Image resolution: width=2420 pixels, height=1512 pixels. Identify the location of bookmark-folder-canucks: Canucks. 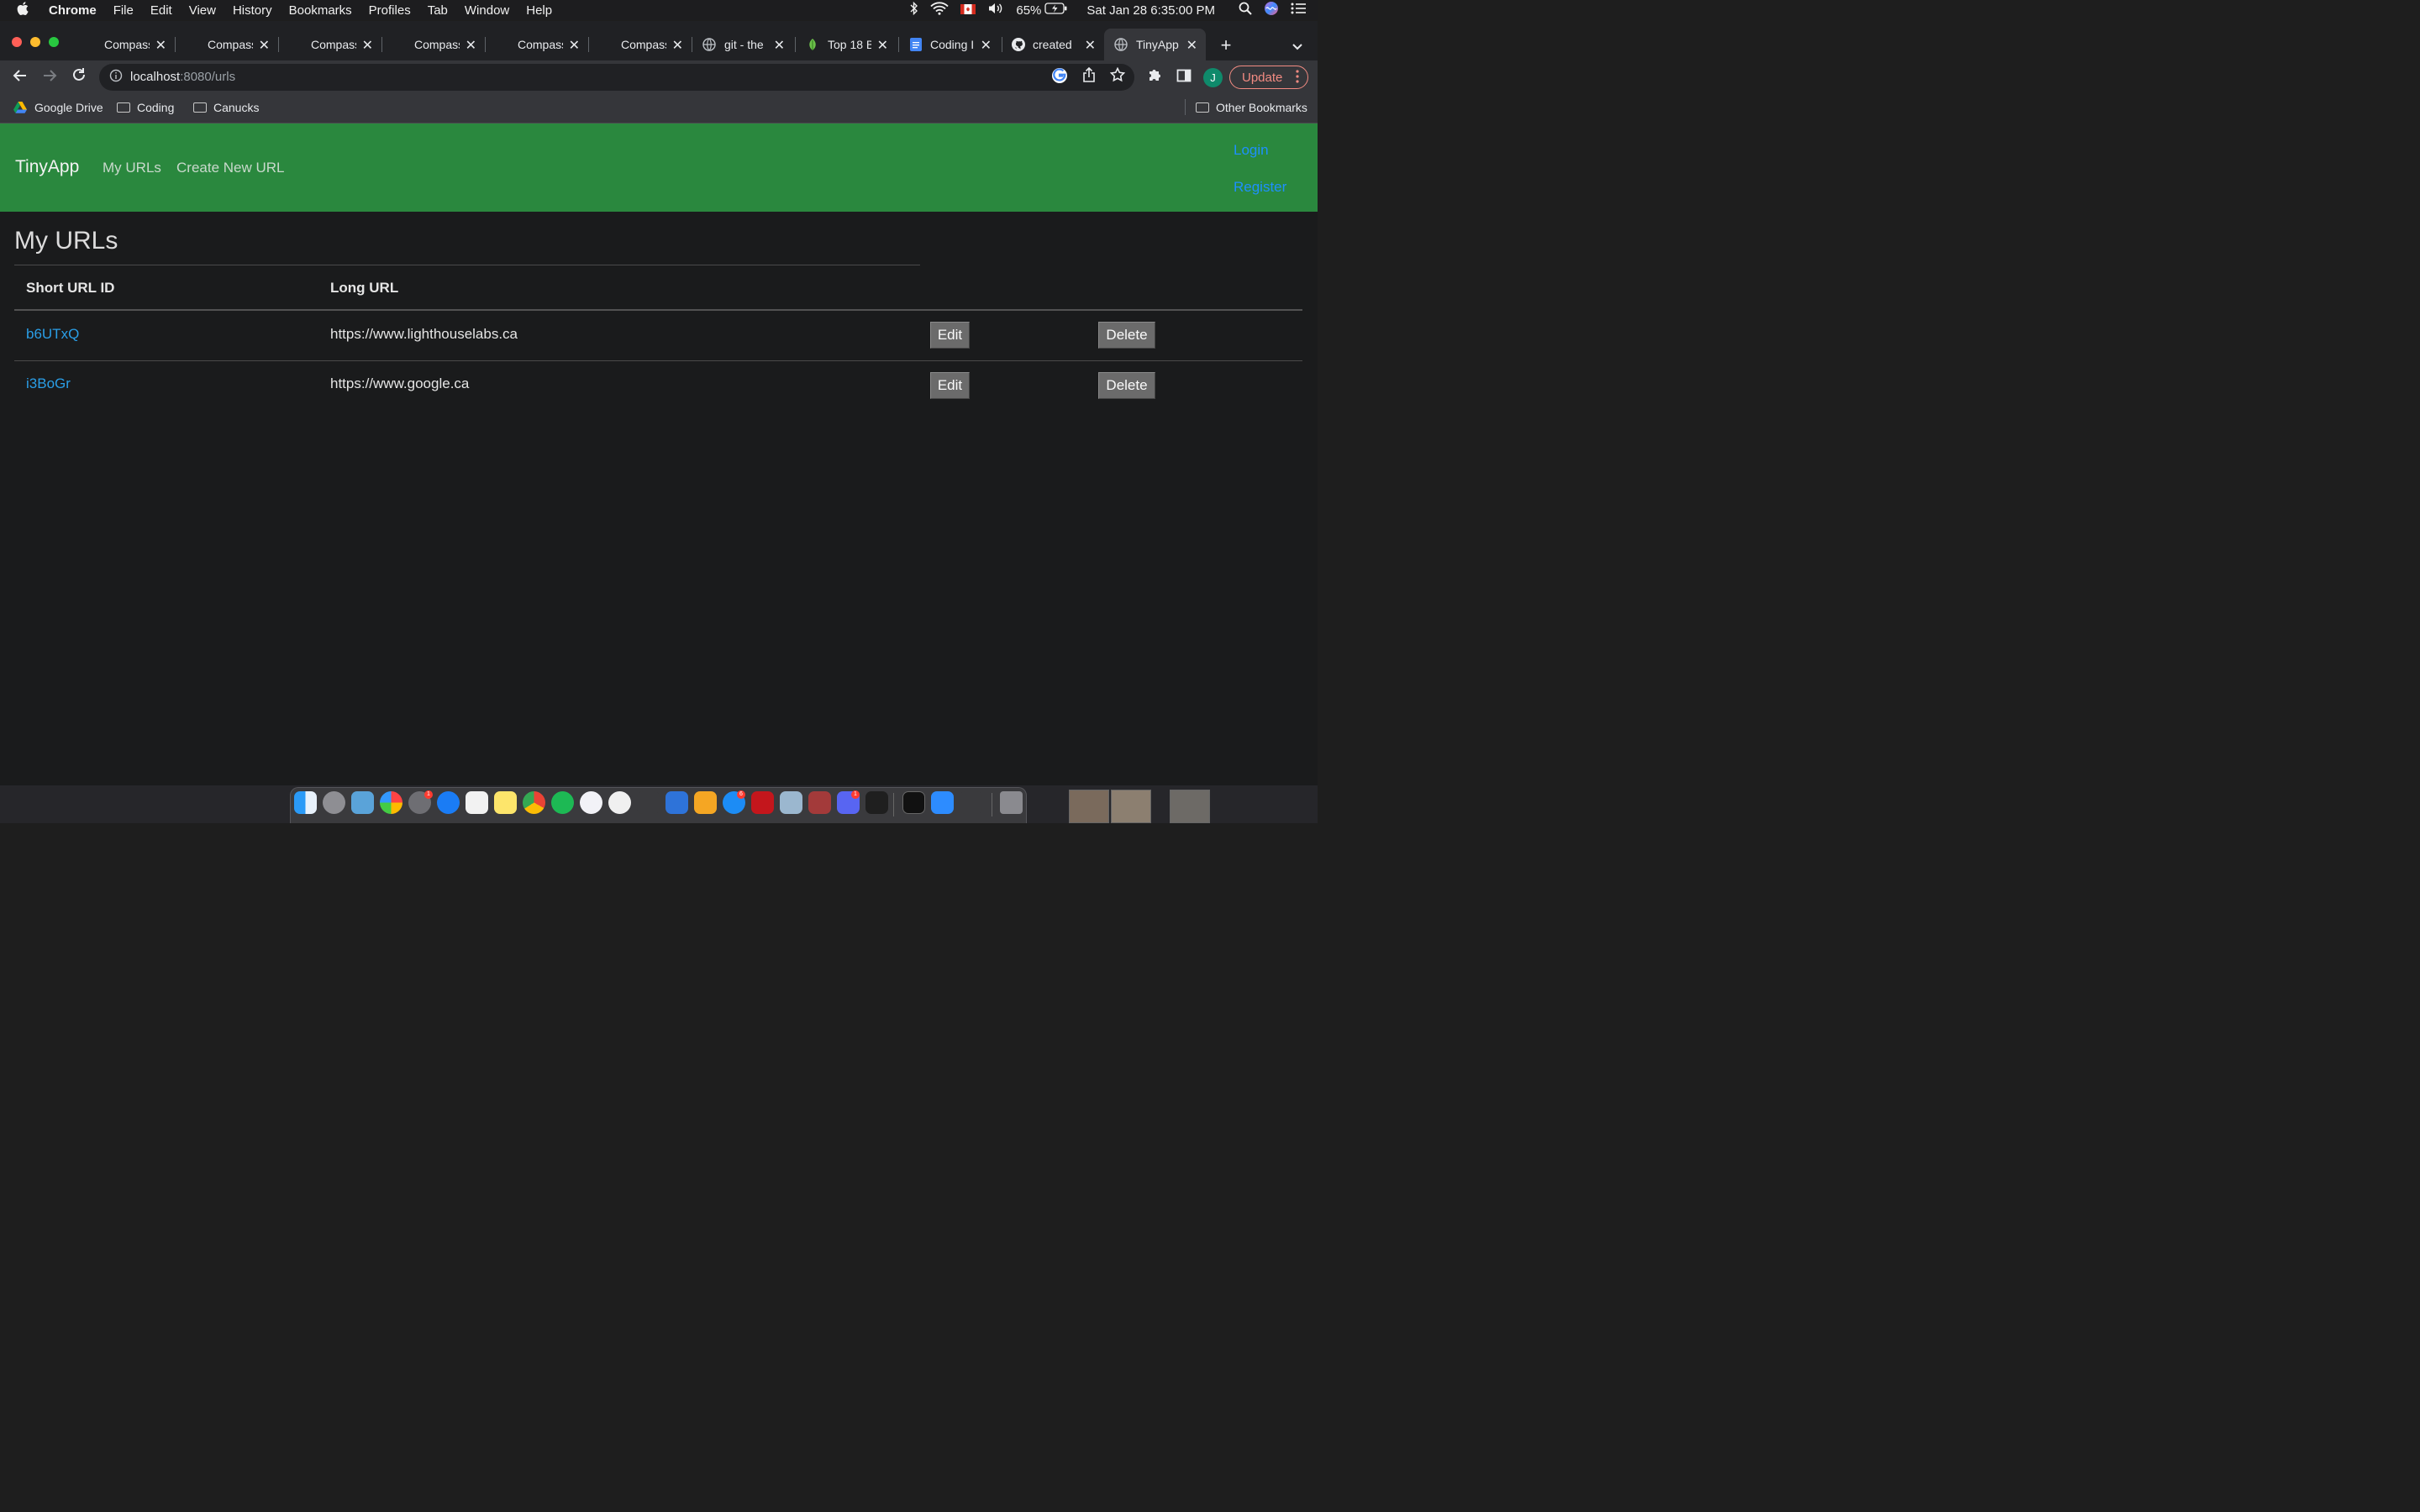
(226, 107).